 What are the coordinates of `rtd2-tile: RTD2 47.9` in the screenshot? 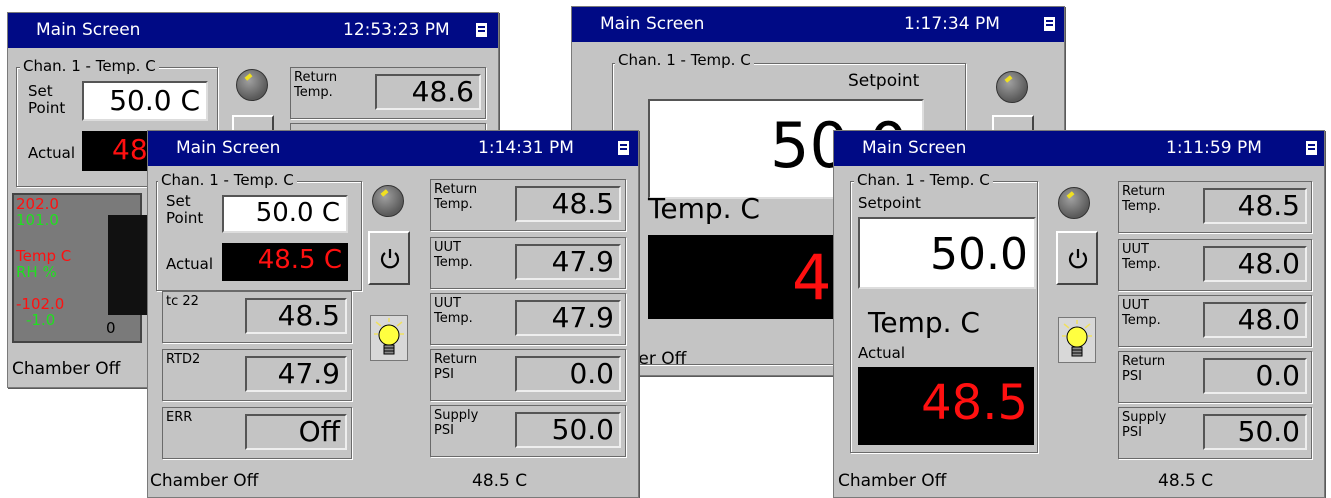 It's located at (257, 375).